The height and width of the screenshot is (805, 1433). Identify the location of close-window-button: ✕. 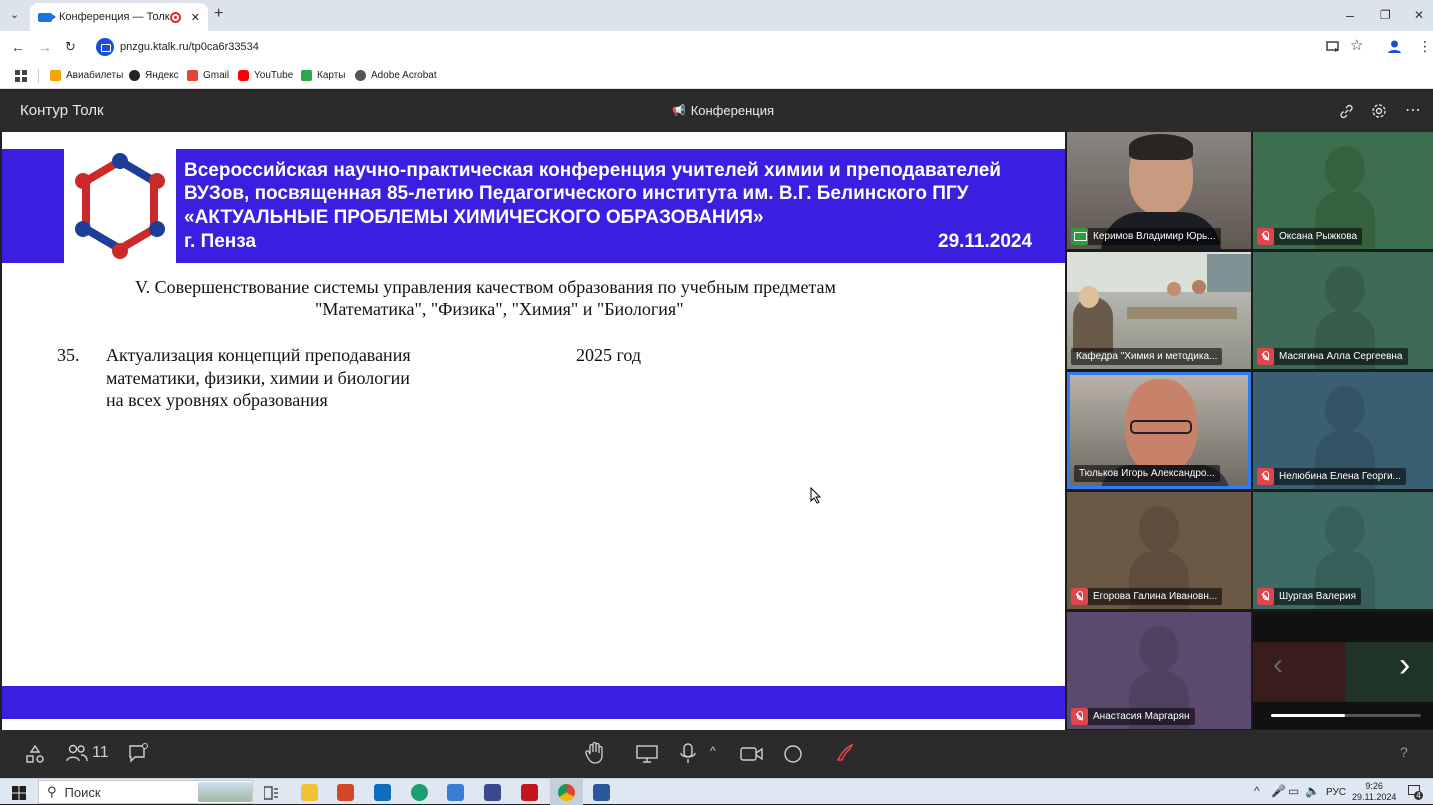
(1419, 15).